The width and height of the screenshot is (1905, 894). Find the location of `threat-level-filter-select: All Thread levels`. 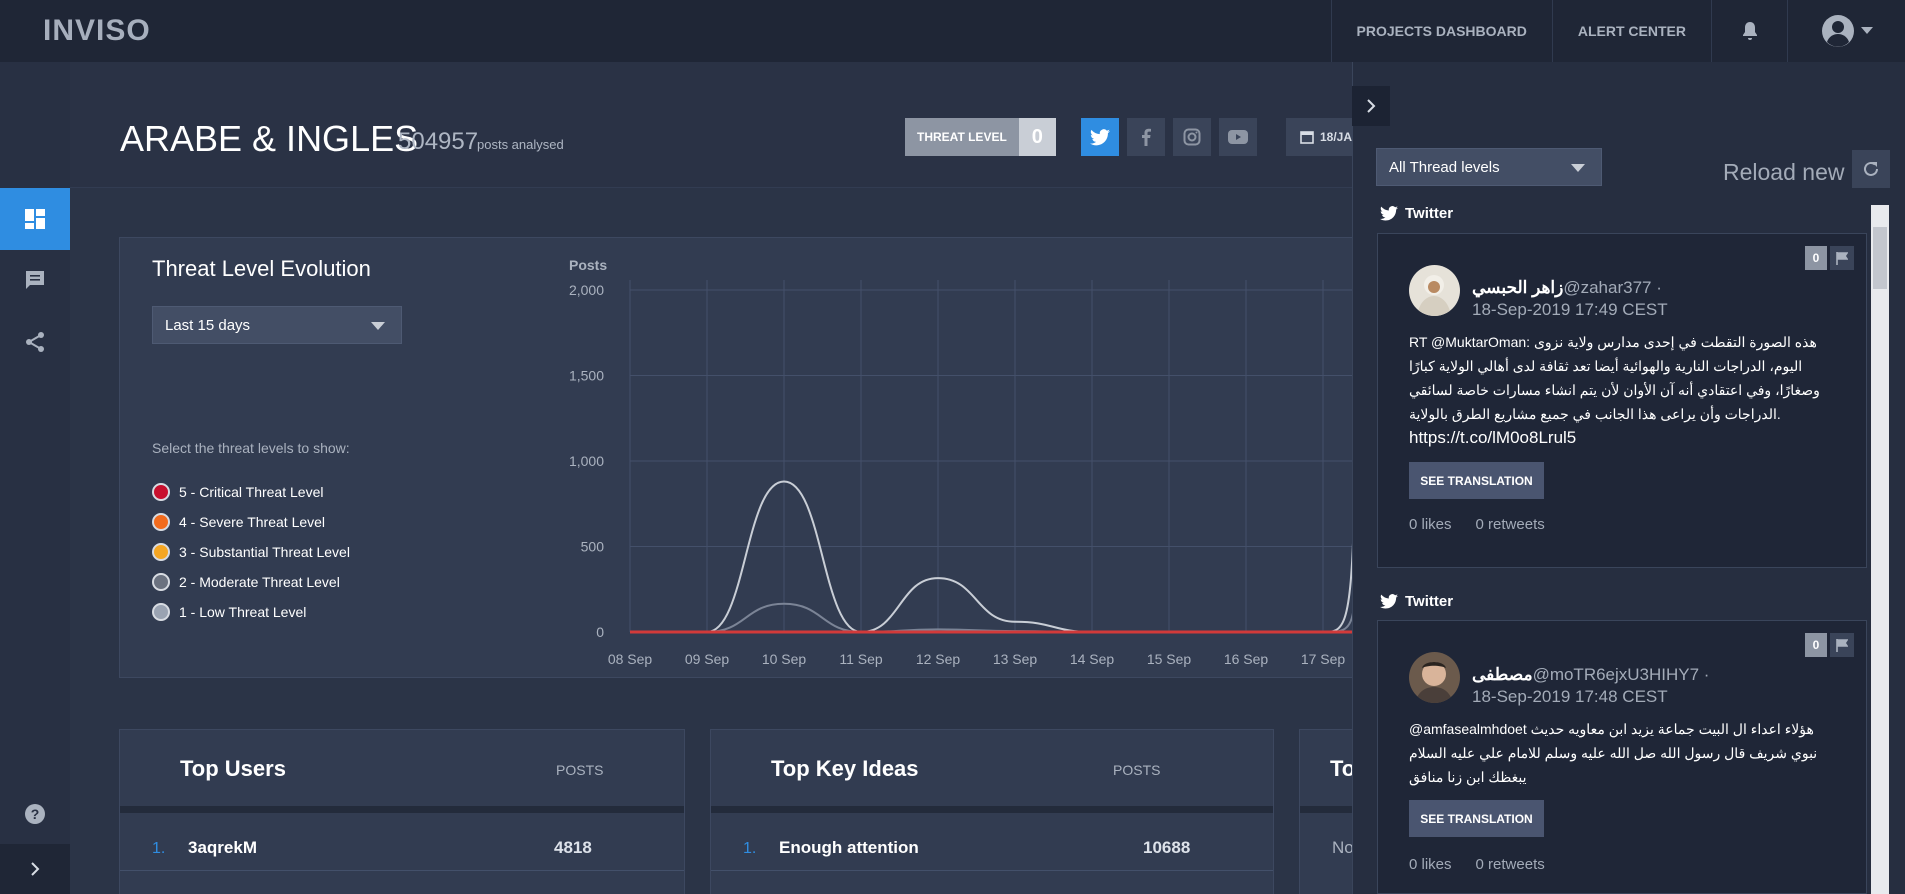

threat-level-filter-select: All Thread levels is located at coordinates (1489, 167).